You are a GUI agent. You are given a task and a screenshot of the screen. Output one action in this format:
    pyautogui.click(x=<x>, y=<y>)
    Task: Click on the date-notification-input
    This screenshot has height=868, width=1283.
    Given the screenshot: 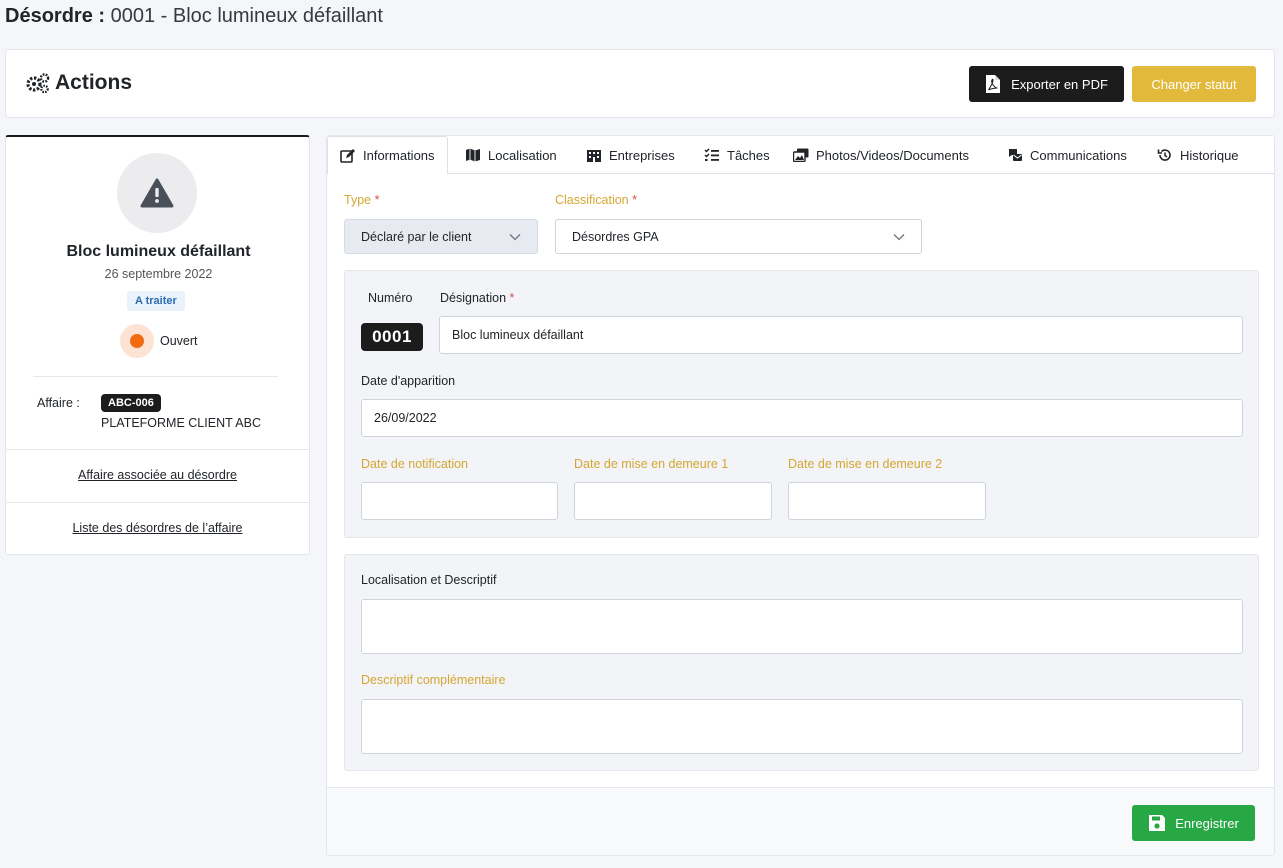 What is the action you would take?
    pyautogui.click(x=459, y=501)
    